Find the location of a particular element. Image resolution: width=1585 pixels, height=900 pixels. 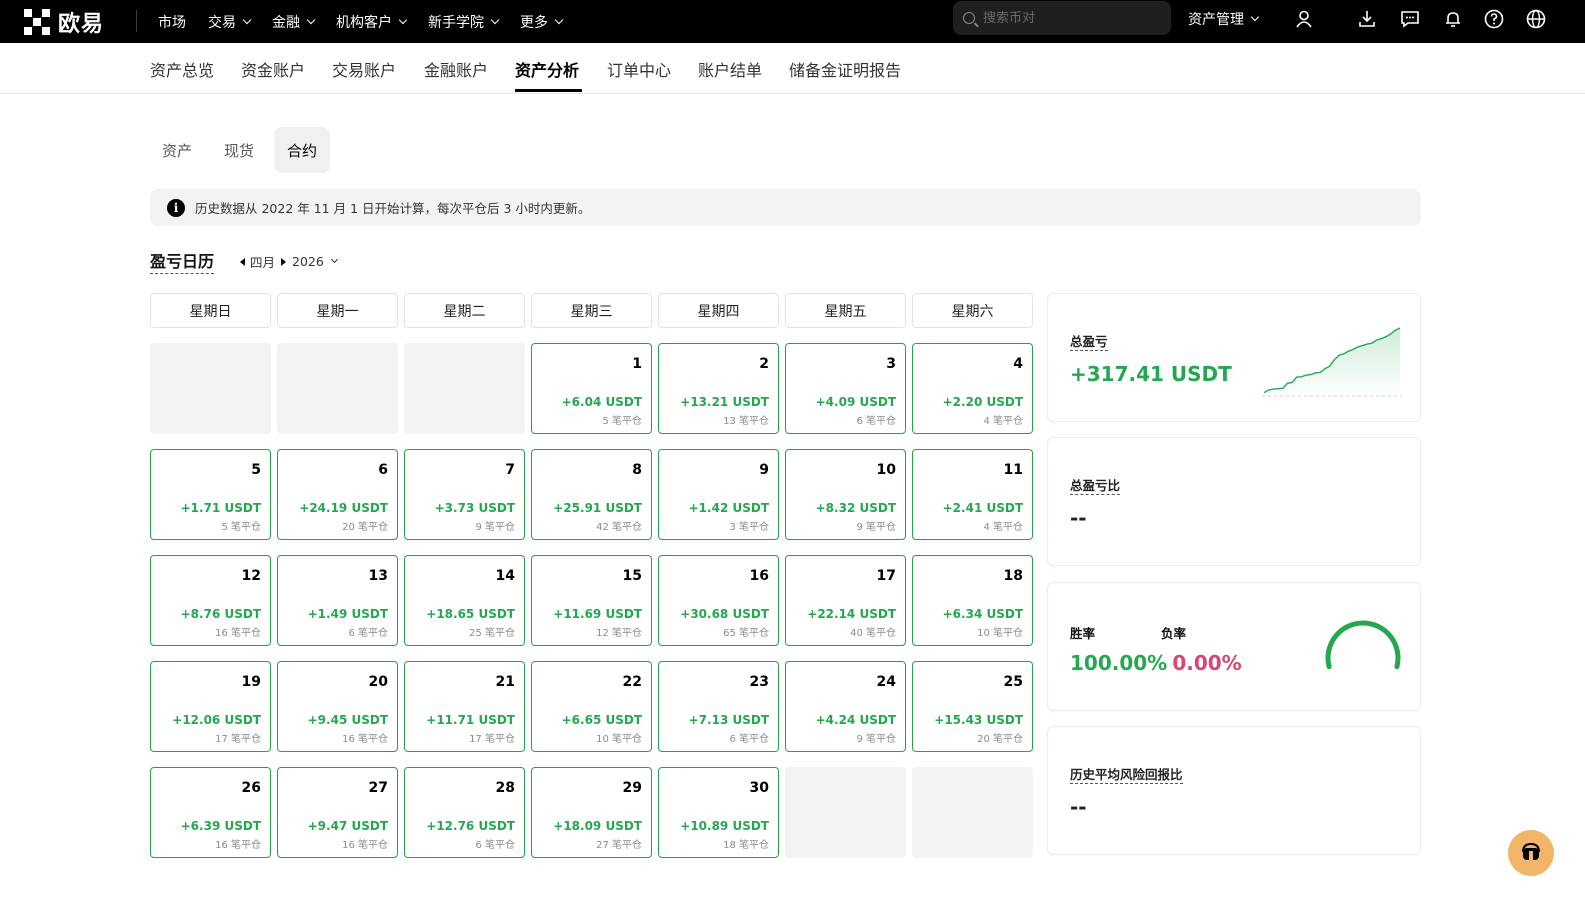

calendar-day: 14 +18.65 USDT 25 笔平仓 is located at coordinates (464, 600).